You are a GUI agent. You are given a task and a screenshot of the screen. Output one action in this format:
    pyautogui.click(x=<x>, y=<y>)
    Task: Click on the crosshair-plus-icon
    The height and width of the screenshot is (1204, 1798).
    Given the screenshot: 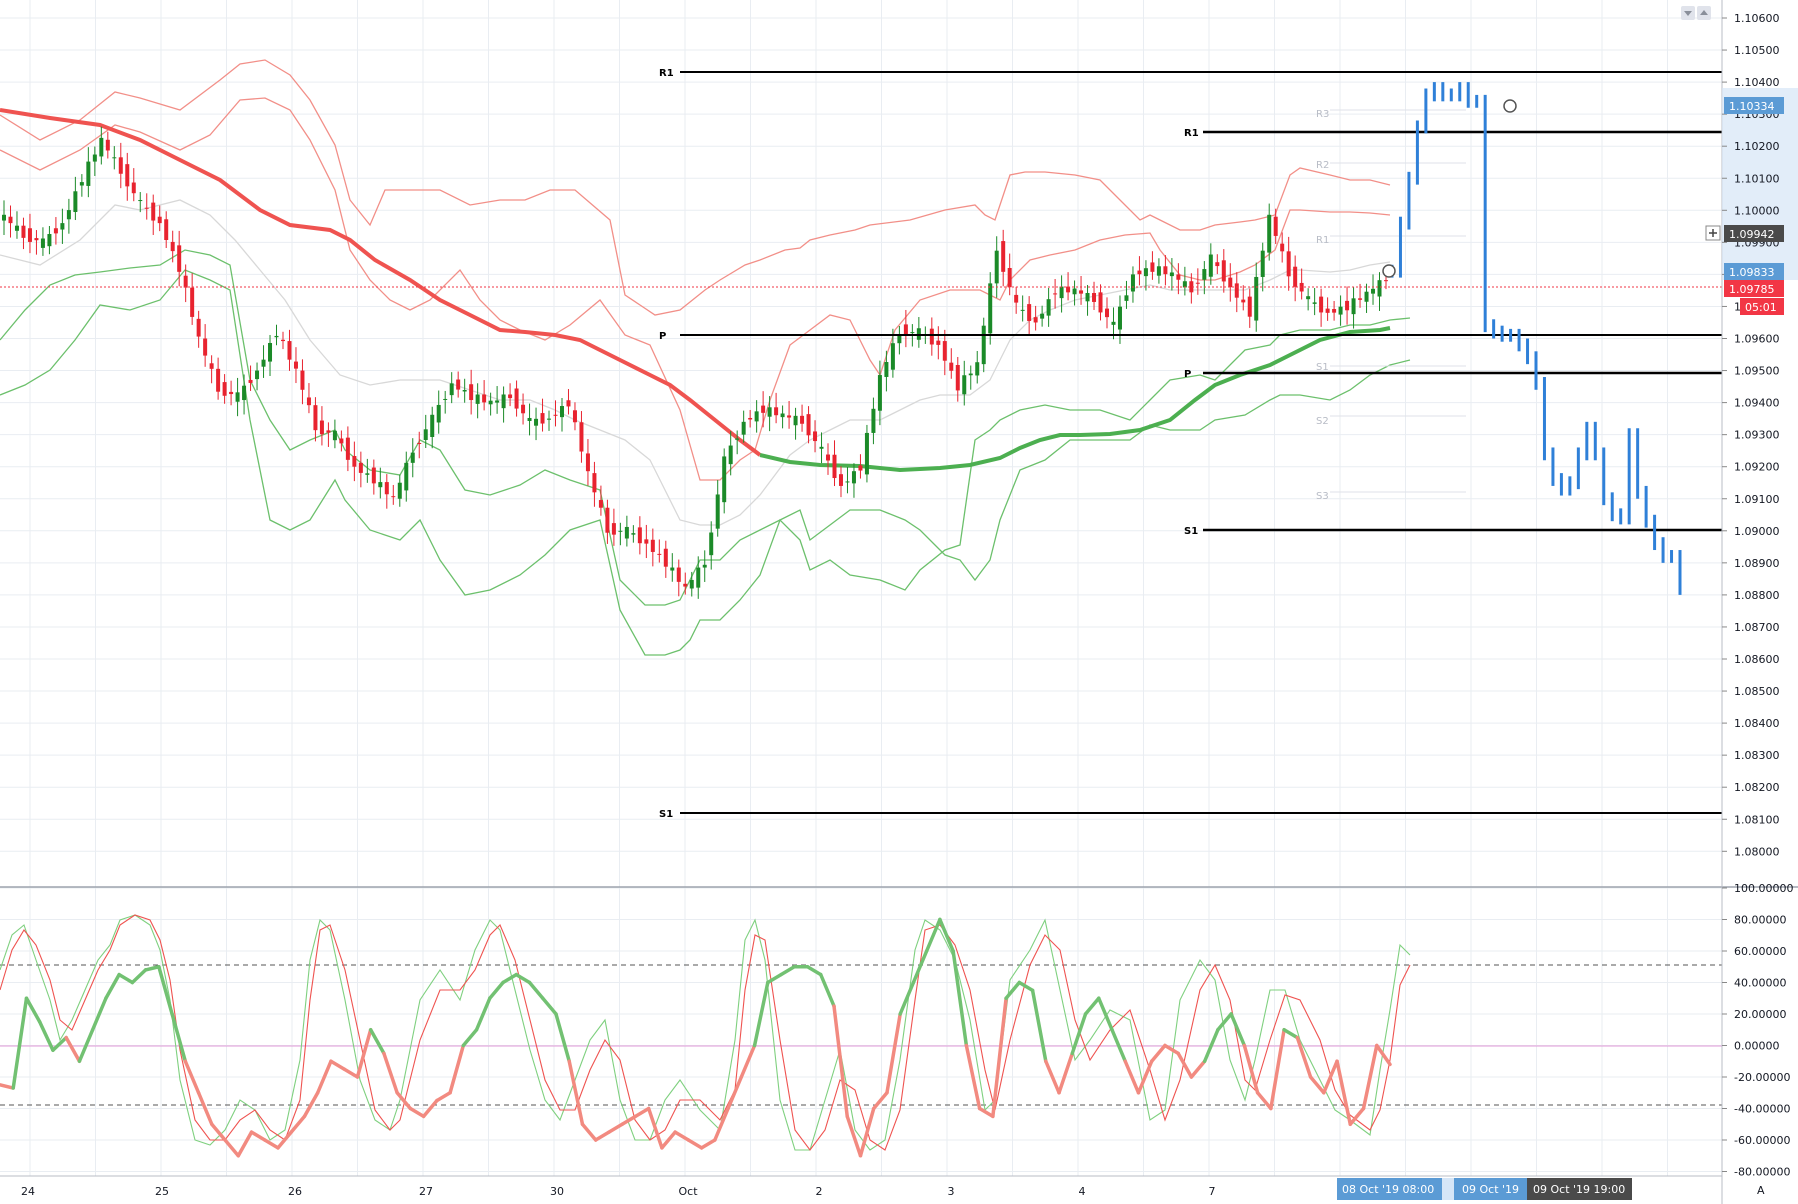 What is the action you would take?
    pyautogui.click(x=1713, y=233)
    